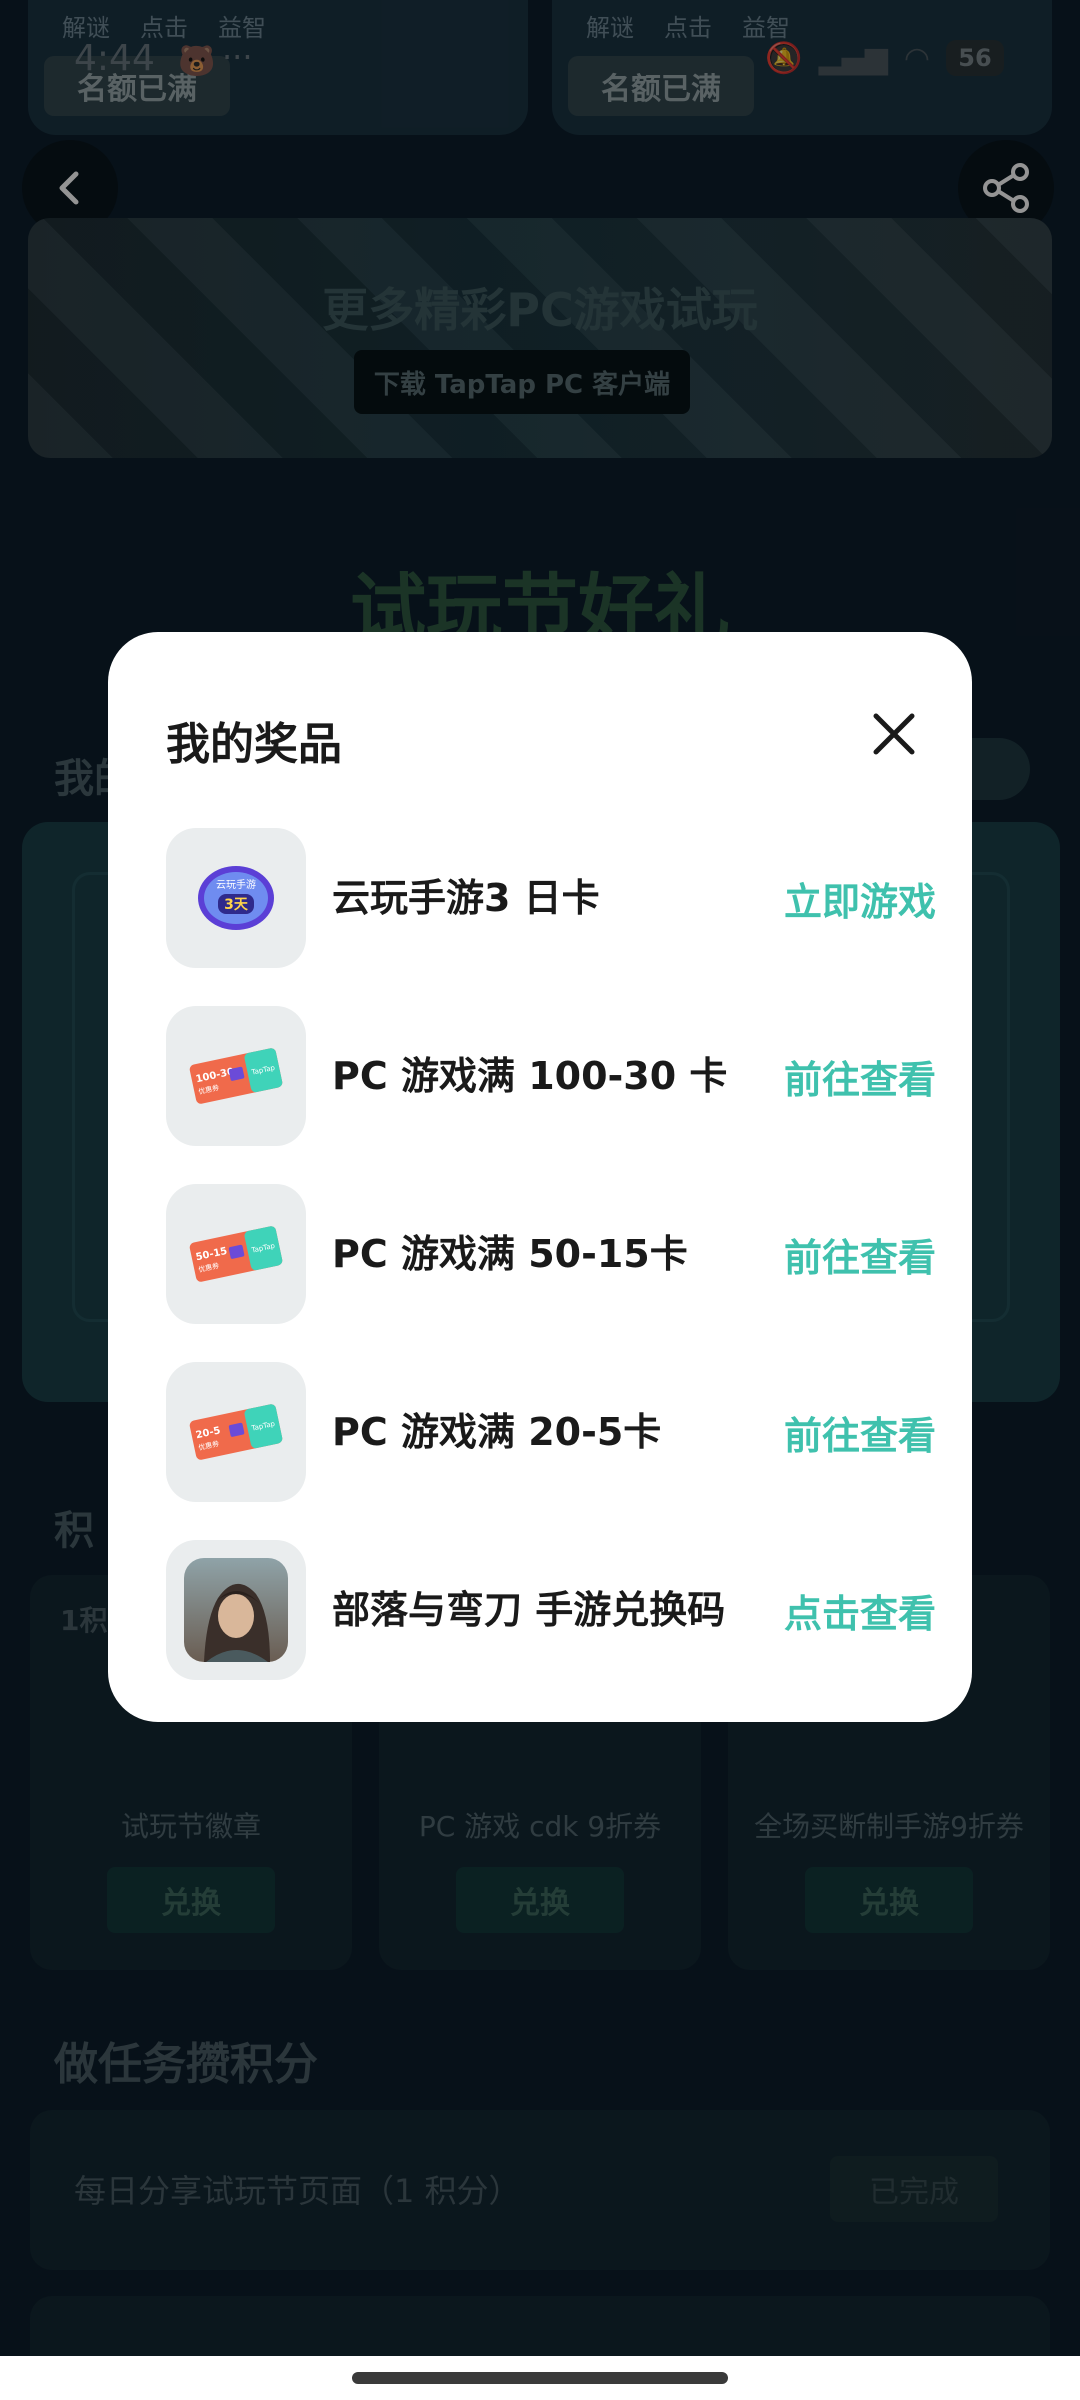 This screenshot has width=1080, height=2400. Describe the element at coordinates (844, 898) in the screenshot. I see `play-now-link: 立即游戏` at that location.